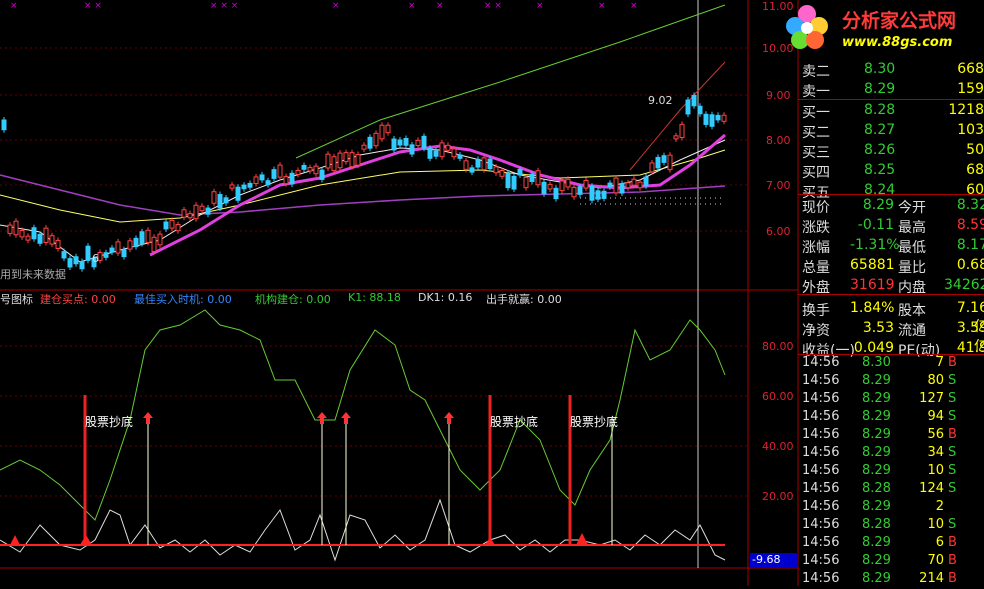 Image resolution: width=984 pixels, height=589 pixels. Describe the element at coordinates (875, 245) in the screenshot. I see `stat-value: -1.31%` at that location.